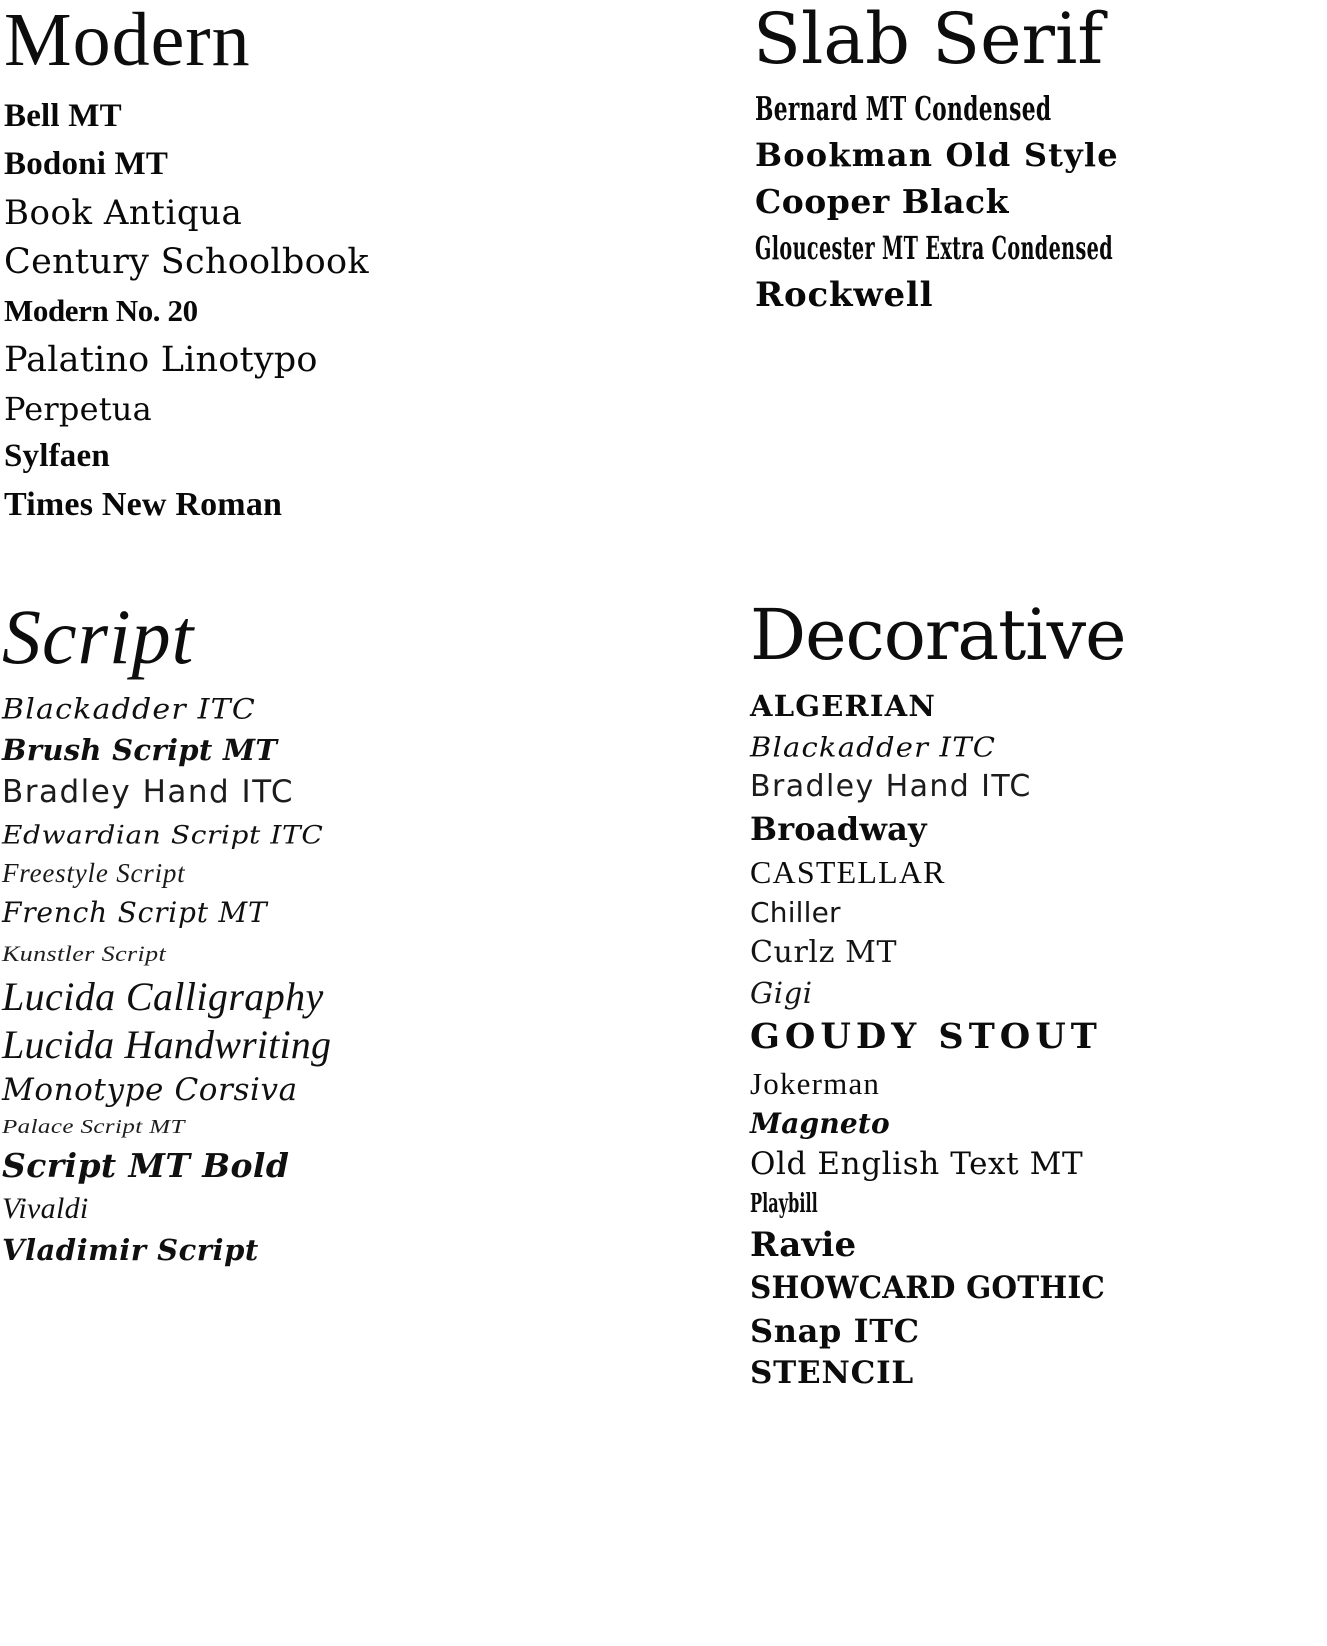 Image resolution: width=1327 pixels, height=1646 pixels. I want to click on font-name-item: ALGERIAN, so click(843, 706).